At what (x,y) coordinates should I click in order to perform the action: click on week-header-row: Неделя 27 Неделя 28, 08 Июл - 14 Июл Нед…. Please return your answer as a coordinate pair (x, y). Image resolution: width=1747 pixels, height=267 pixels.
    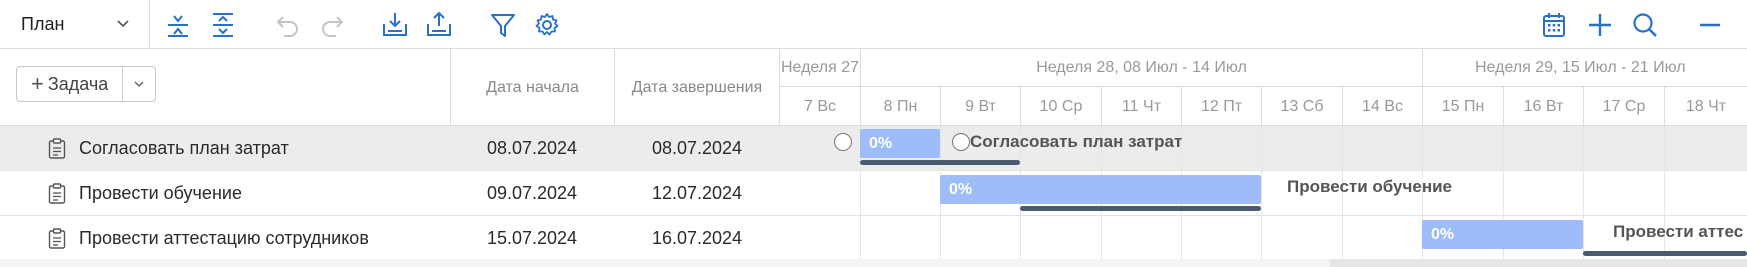
    Looking at the image, I should click on (1263, 68).